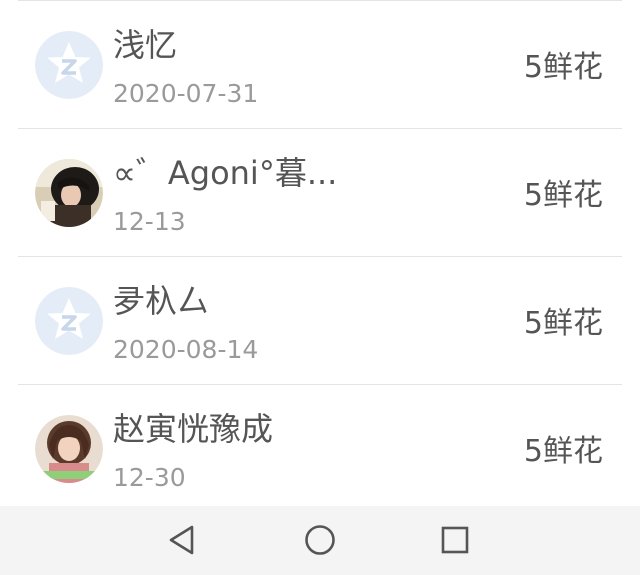  Describe the element at coordinates (145, 45) in the screenshot. I see `sender-name: 浅忆` at that location.